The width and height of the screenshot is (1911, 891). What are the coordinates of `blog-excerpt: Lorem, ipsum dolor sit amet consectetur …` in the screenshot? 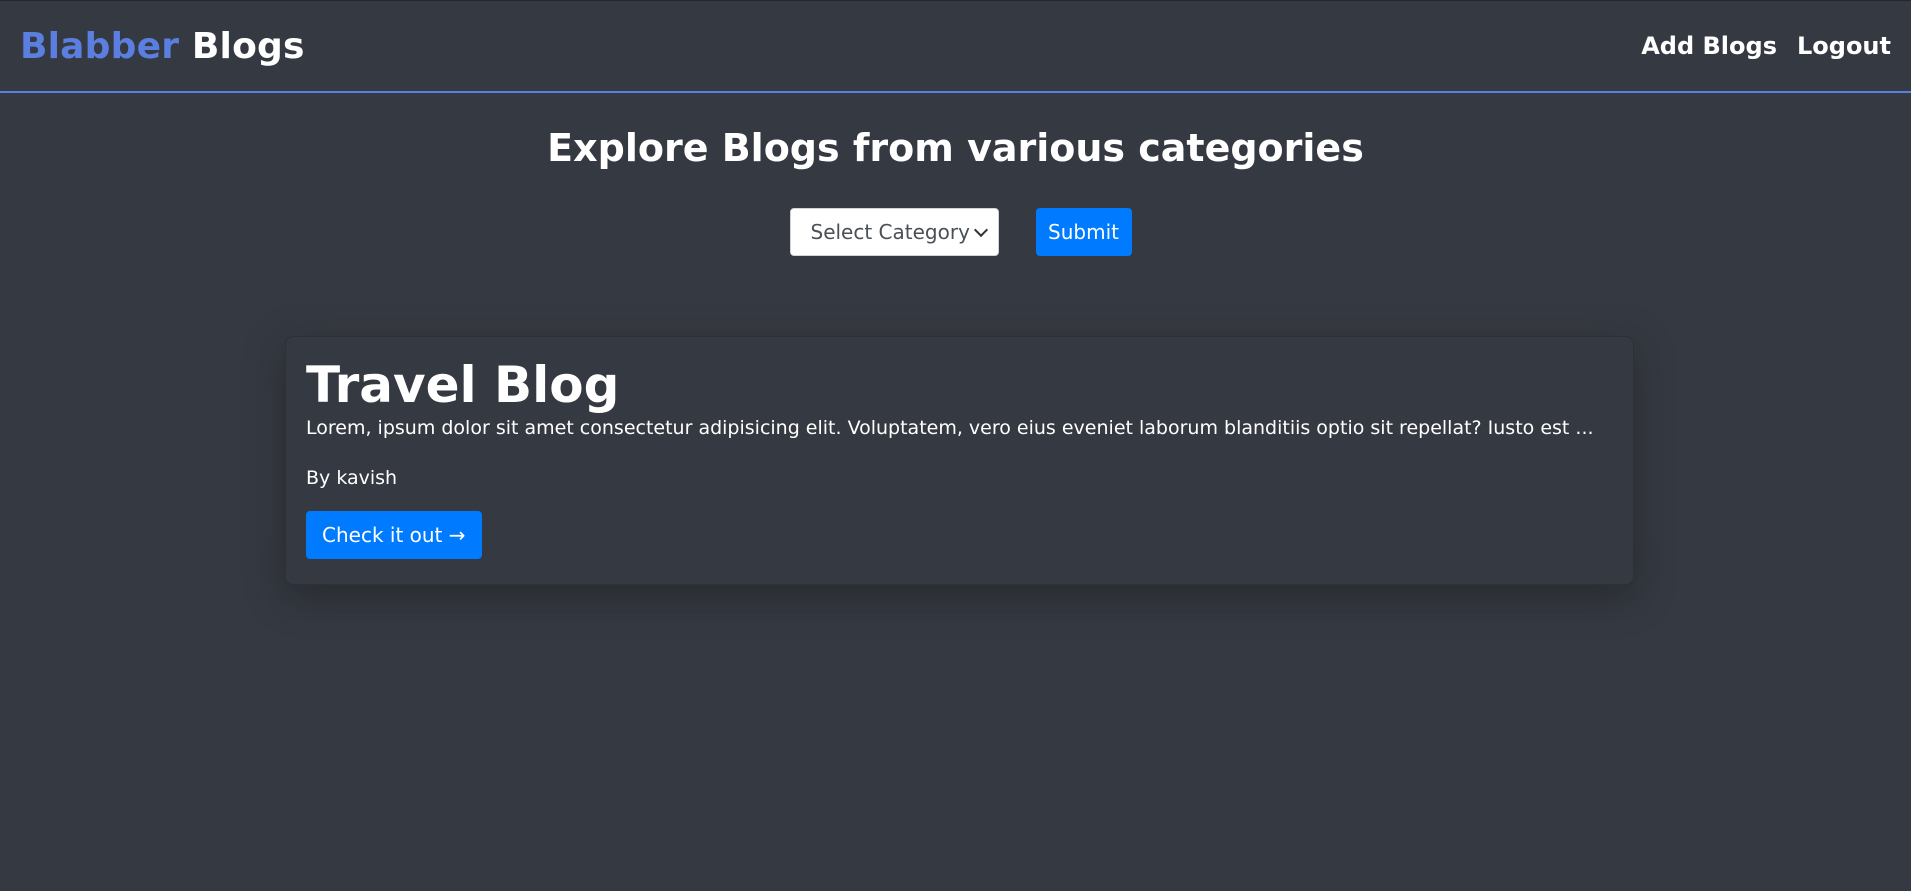 It's located at (950, 428).